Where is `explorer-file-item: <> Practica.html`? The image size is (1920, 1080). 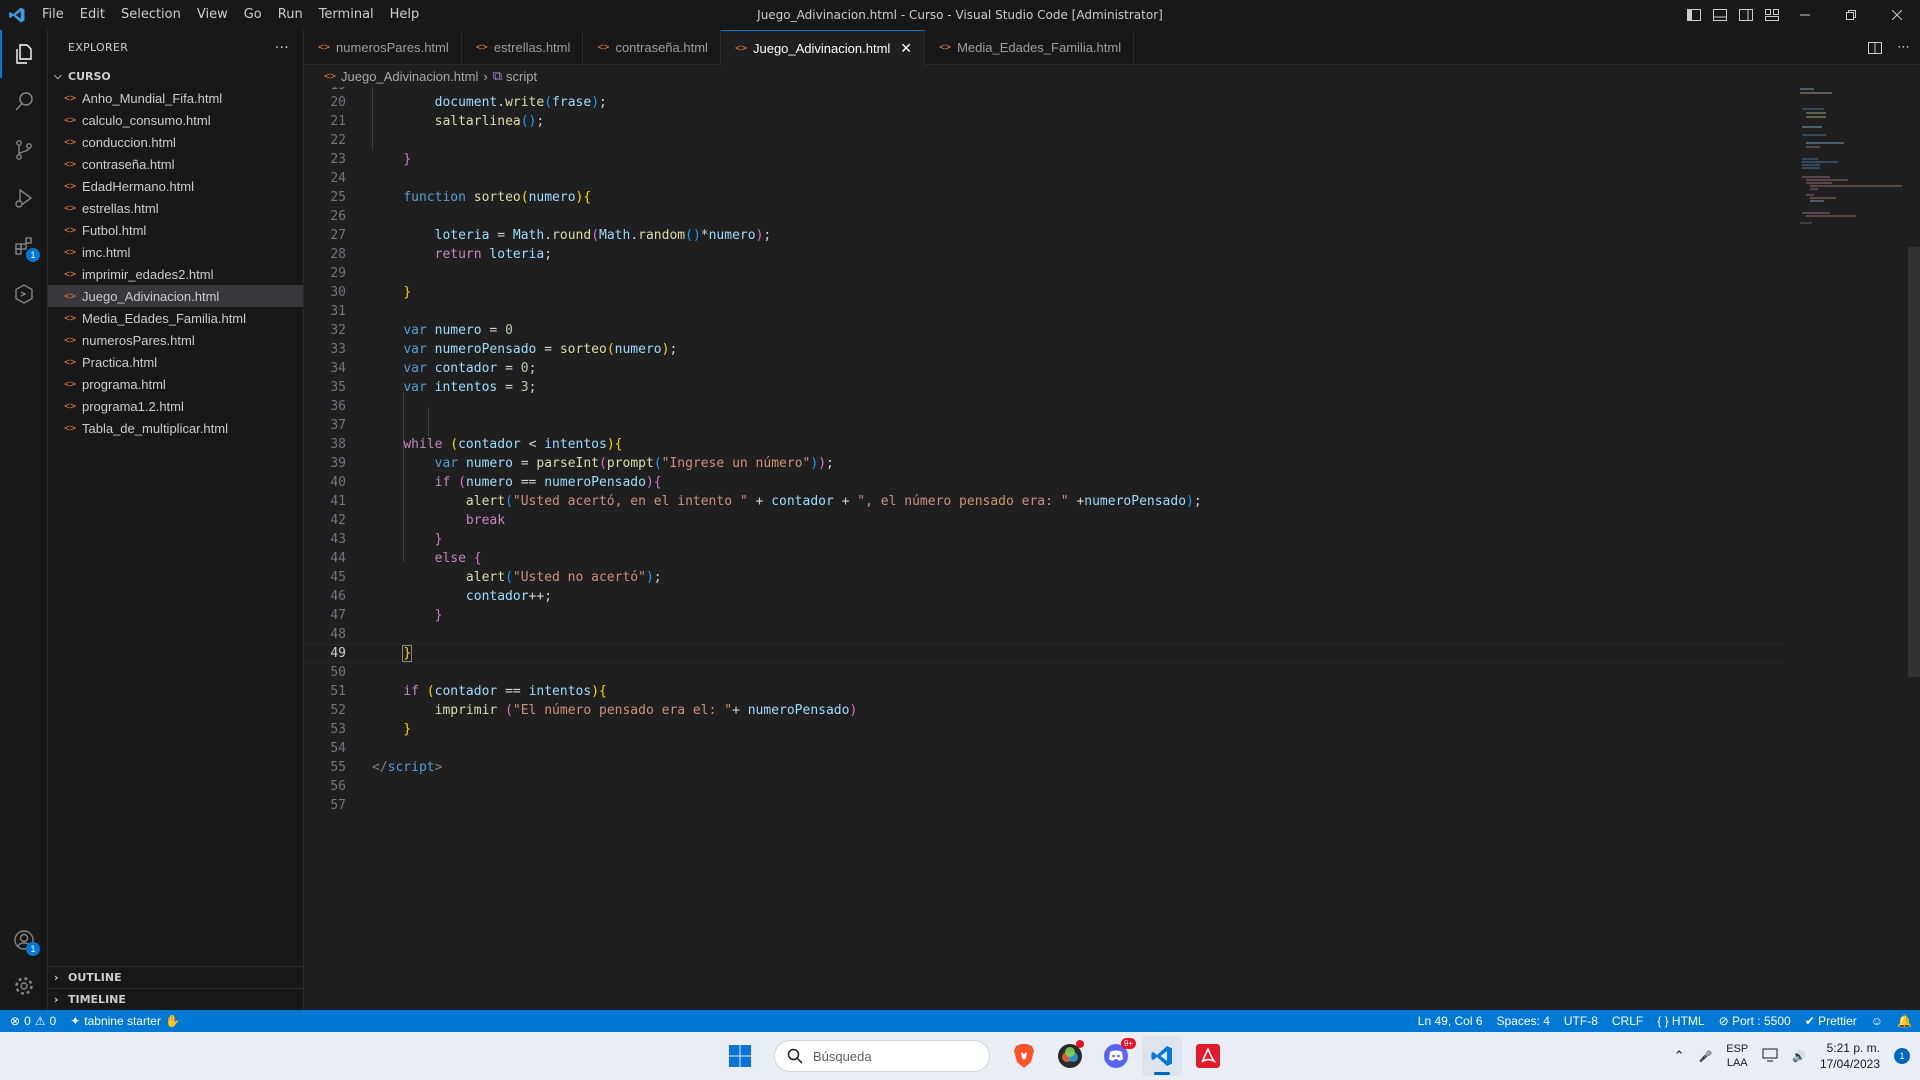 explorer-file-item: <> Practica.html is located at coordinates (175, 362).